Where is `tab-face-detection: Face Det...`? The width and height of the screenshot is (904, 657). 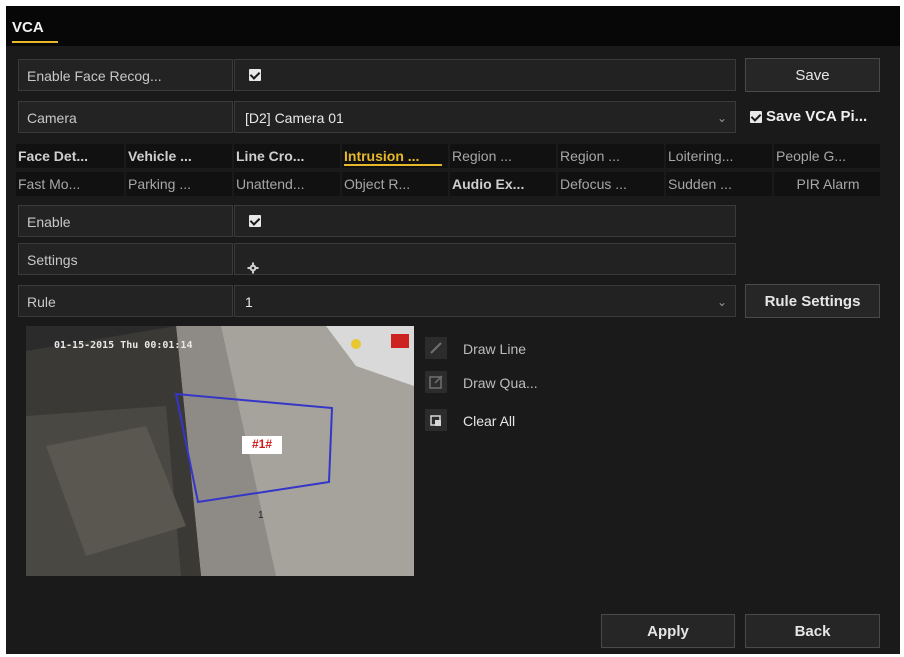 tab-face-detection: Face Det... is located at coordinates (70, 156).